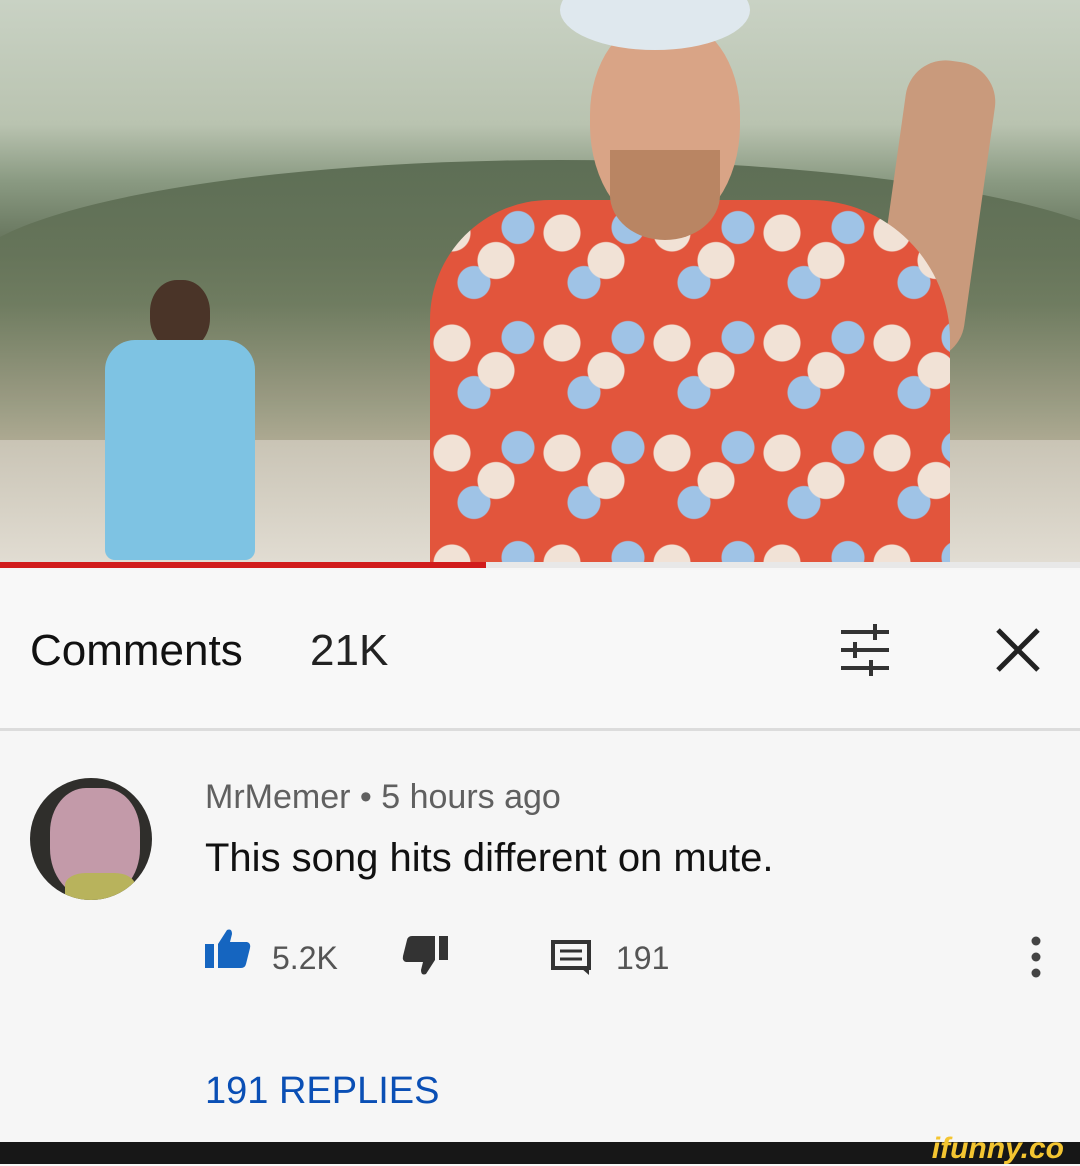 Image resolution: width=1080 pixels, height=1166 pixels. Describe the element at coordinates (471, 797) in the screenshot. I see `comment-time: 5 hours ago` at that location.